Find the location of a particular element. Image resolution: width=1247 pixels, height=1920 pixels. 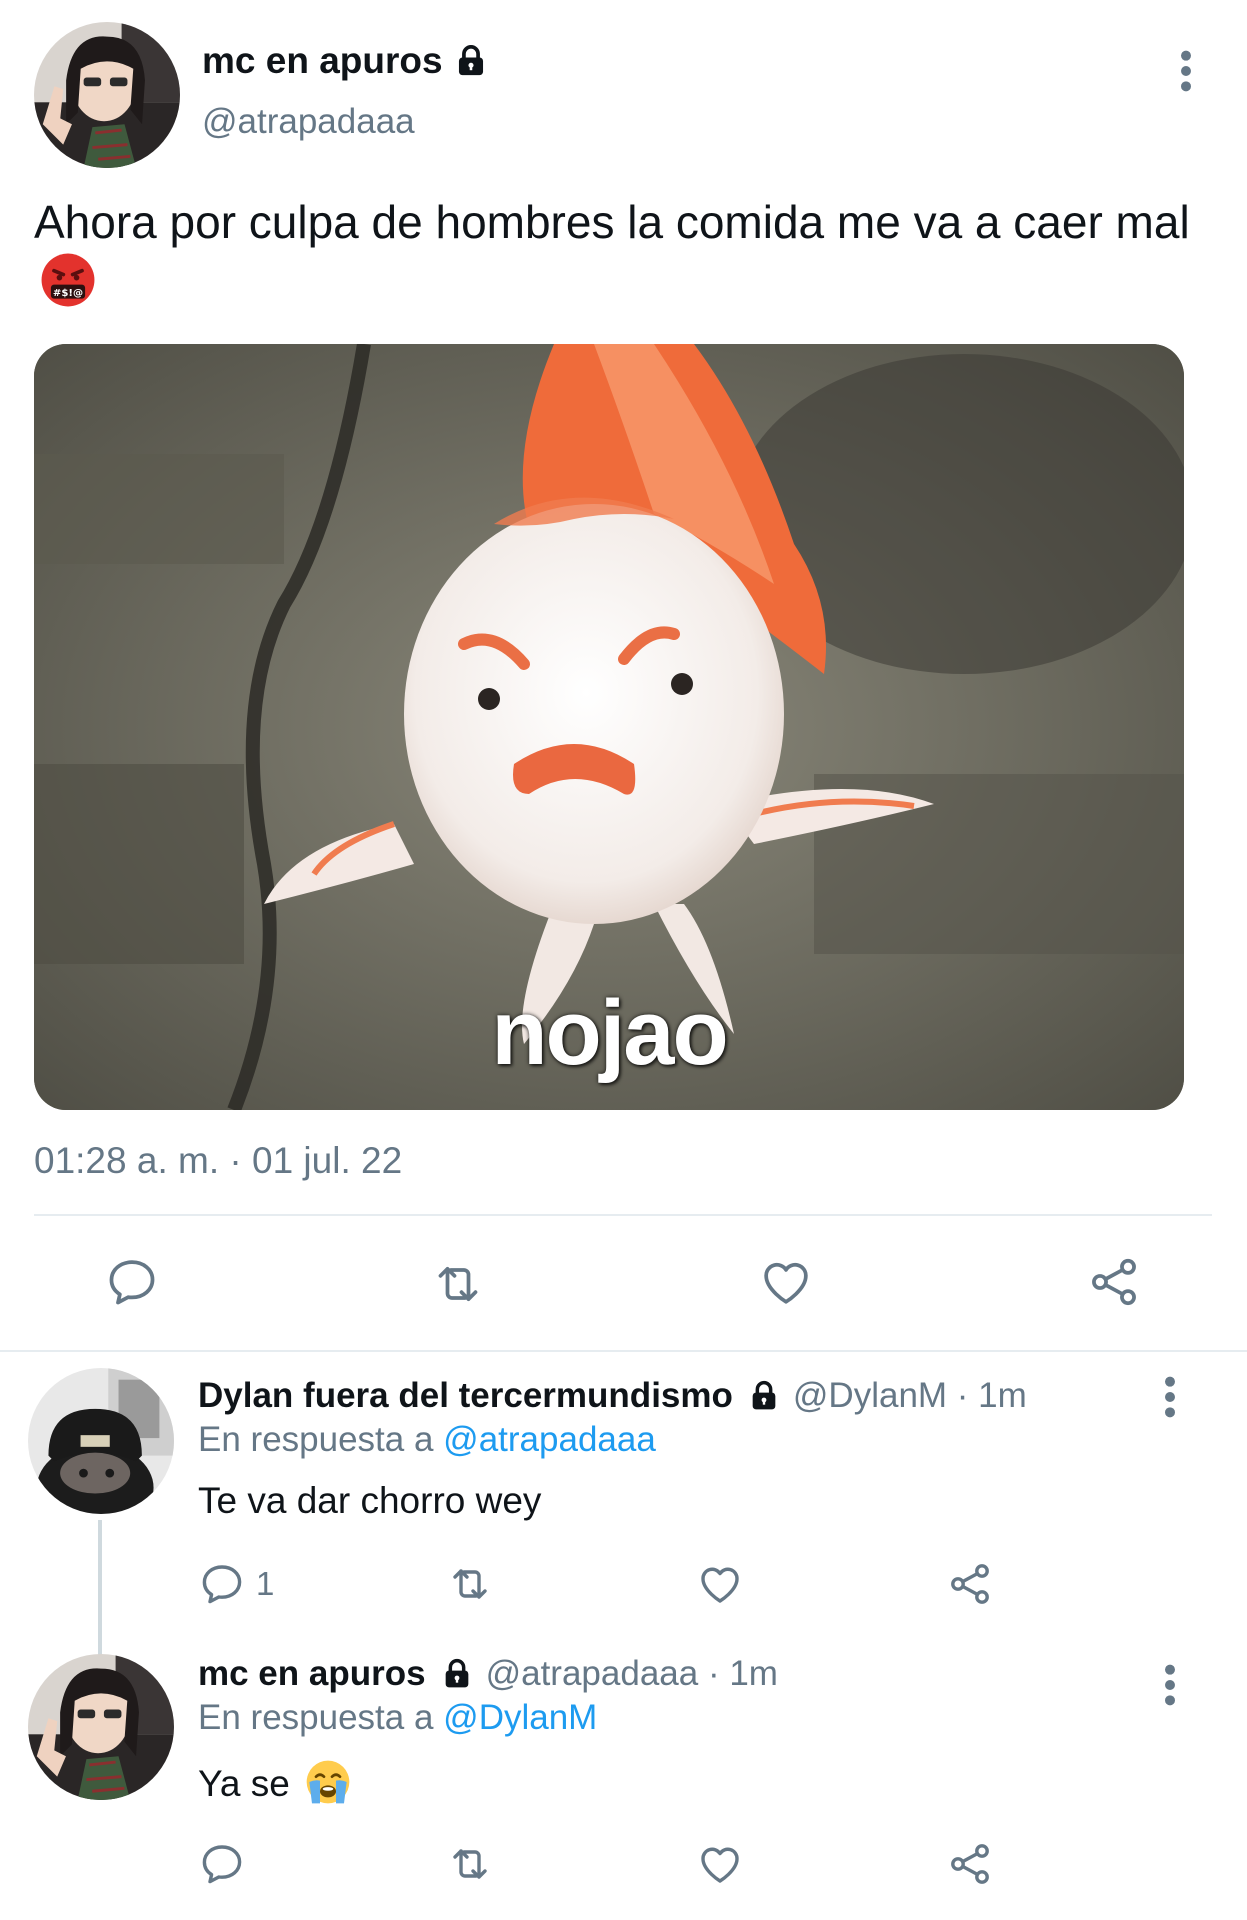

reply-button: 1 is located at coordinates (236, 1584).